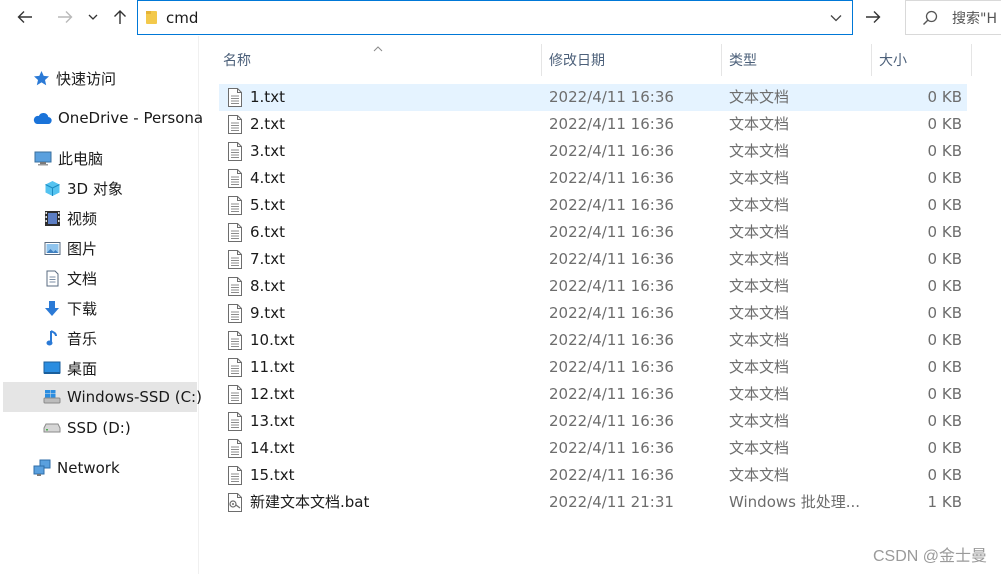 The height and width of the screenshot is (574, 1001). I want to click on search-placeholder: 搜索"H, so click(974, 18).